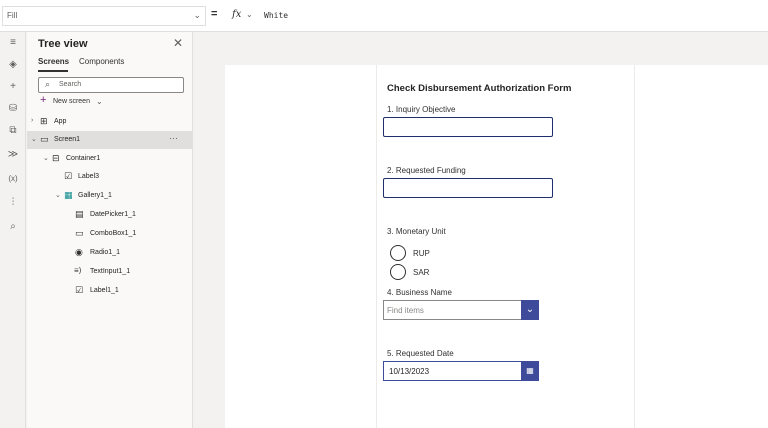 The height and width of the screenshot is (428, 768). What do you see at coordinates (105, 252) in the screenshot?
I see `tree-node-label: Radio1_1` at bounding box center [105, 252].